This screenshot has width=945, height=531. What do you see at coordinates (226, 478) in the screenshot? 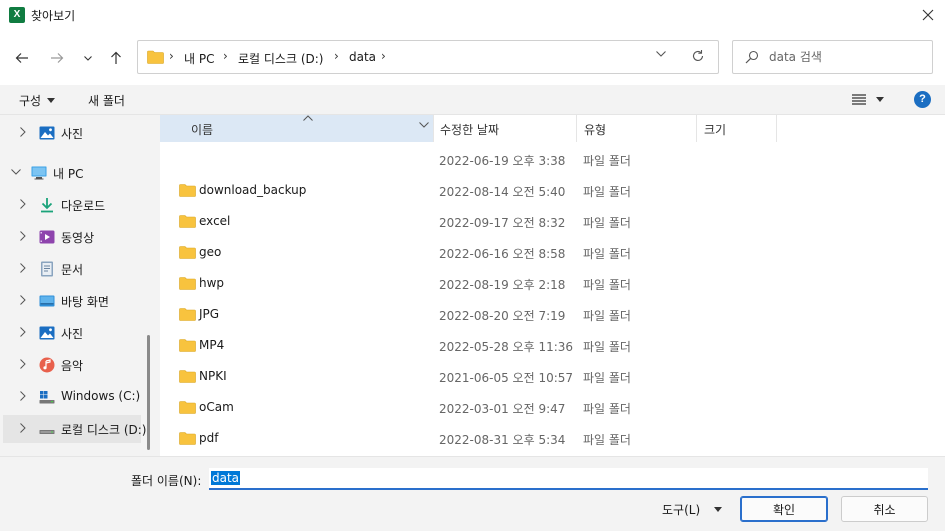
I see `folder-name-value: data` at bounding box center [226, 478].